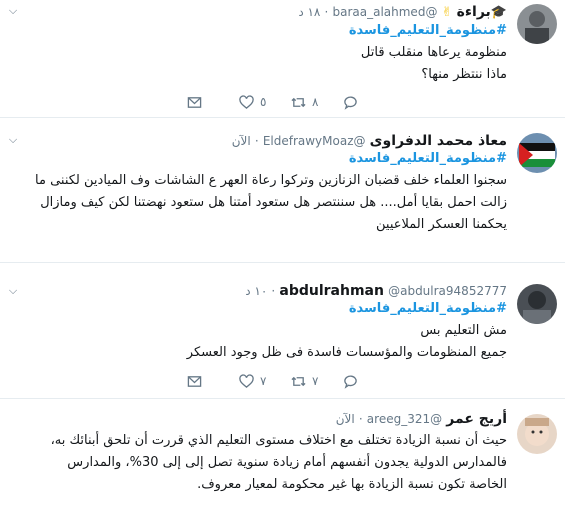 This screenshot has height=506, width=565. I want to click on like-count: ٥, so click(263, 102).